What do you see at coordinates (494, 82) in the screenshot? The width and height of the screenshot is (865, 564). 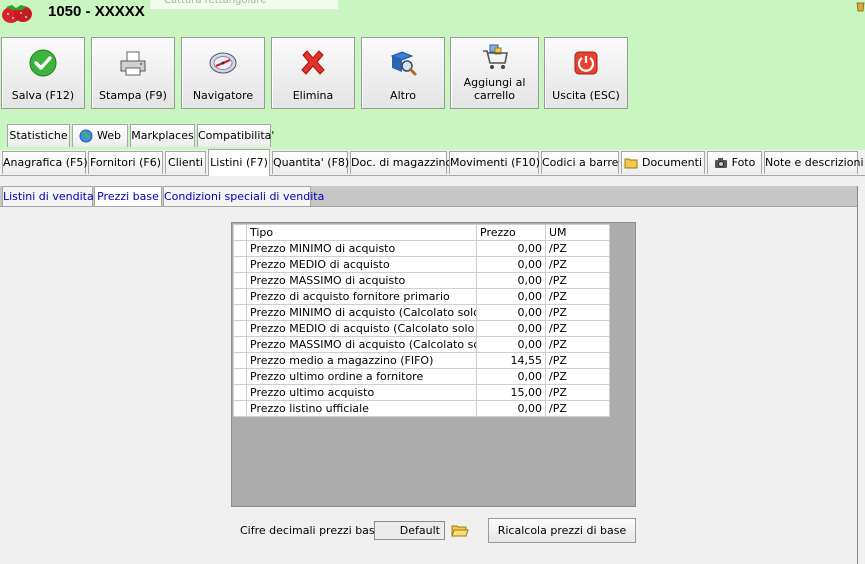 I see `add-to-cart-label-line1: Aggiungi al` at bounding box center [494, 82].